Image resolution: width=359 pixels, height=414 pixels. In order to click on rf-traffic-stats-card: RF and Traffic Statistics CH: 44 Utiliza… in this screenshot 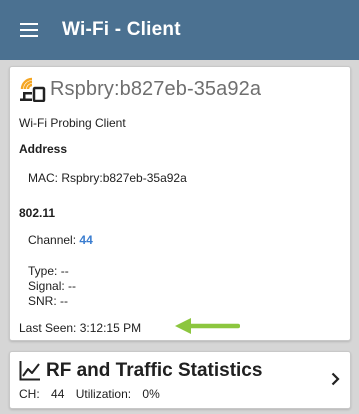, I will do `click(180, 380)`.